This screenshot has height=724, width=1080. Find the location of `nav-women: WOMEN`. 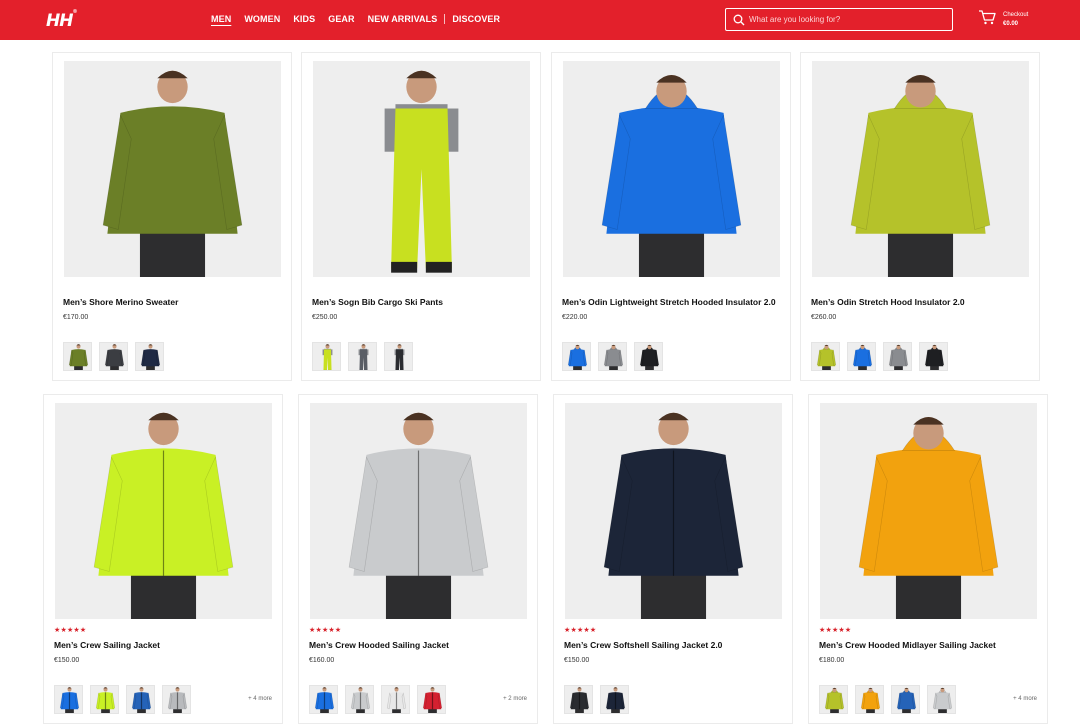

nav-women: WOMEN is located at coordinates (262, 19).